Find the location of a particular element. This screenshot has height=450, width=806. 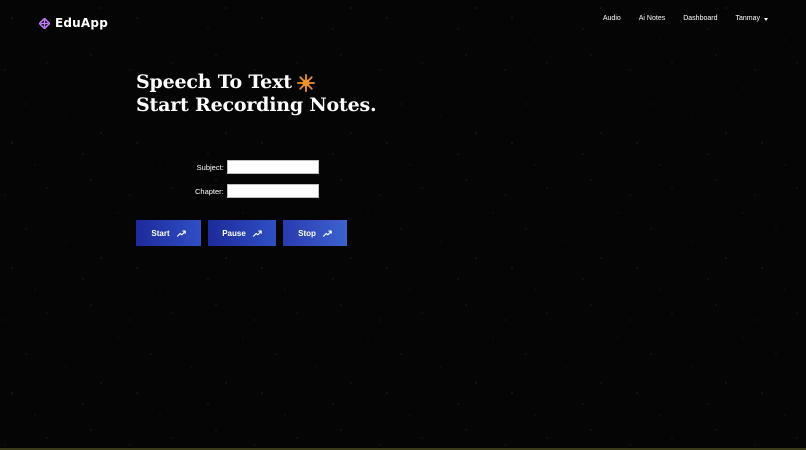

subject-row: Subject: is located at coordinates (257, 167).